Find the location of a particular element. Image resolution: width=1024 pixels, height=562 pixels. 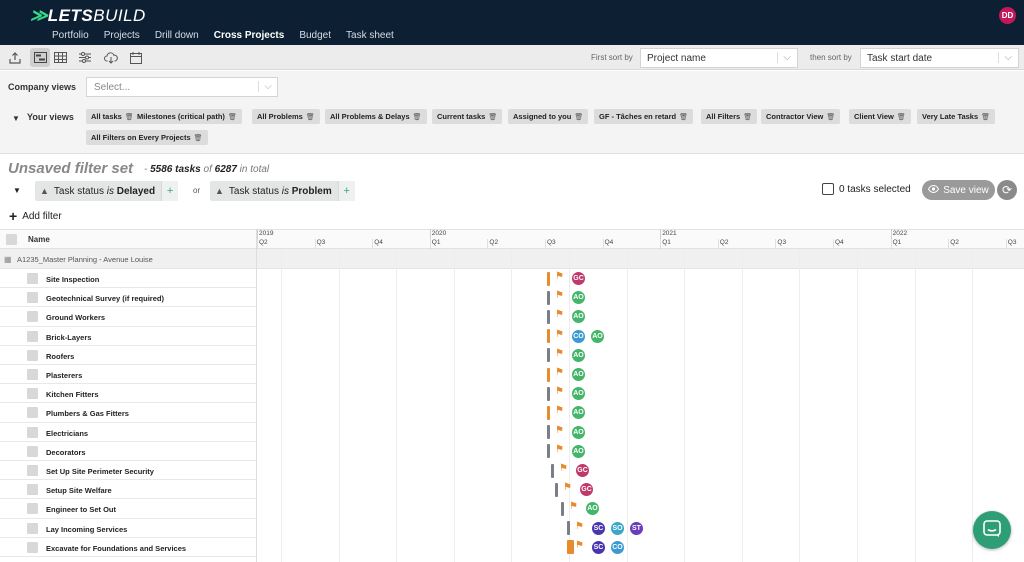

table-row: Site Inspection is located at coordinates (128, 279).